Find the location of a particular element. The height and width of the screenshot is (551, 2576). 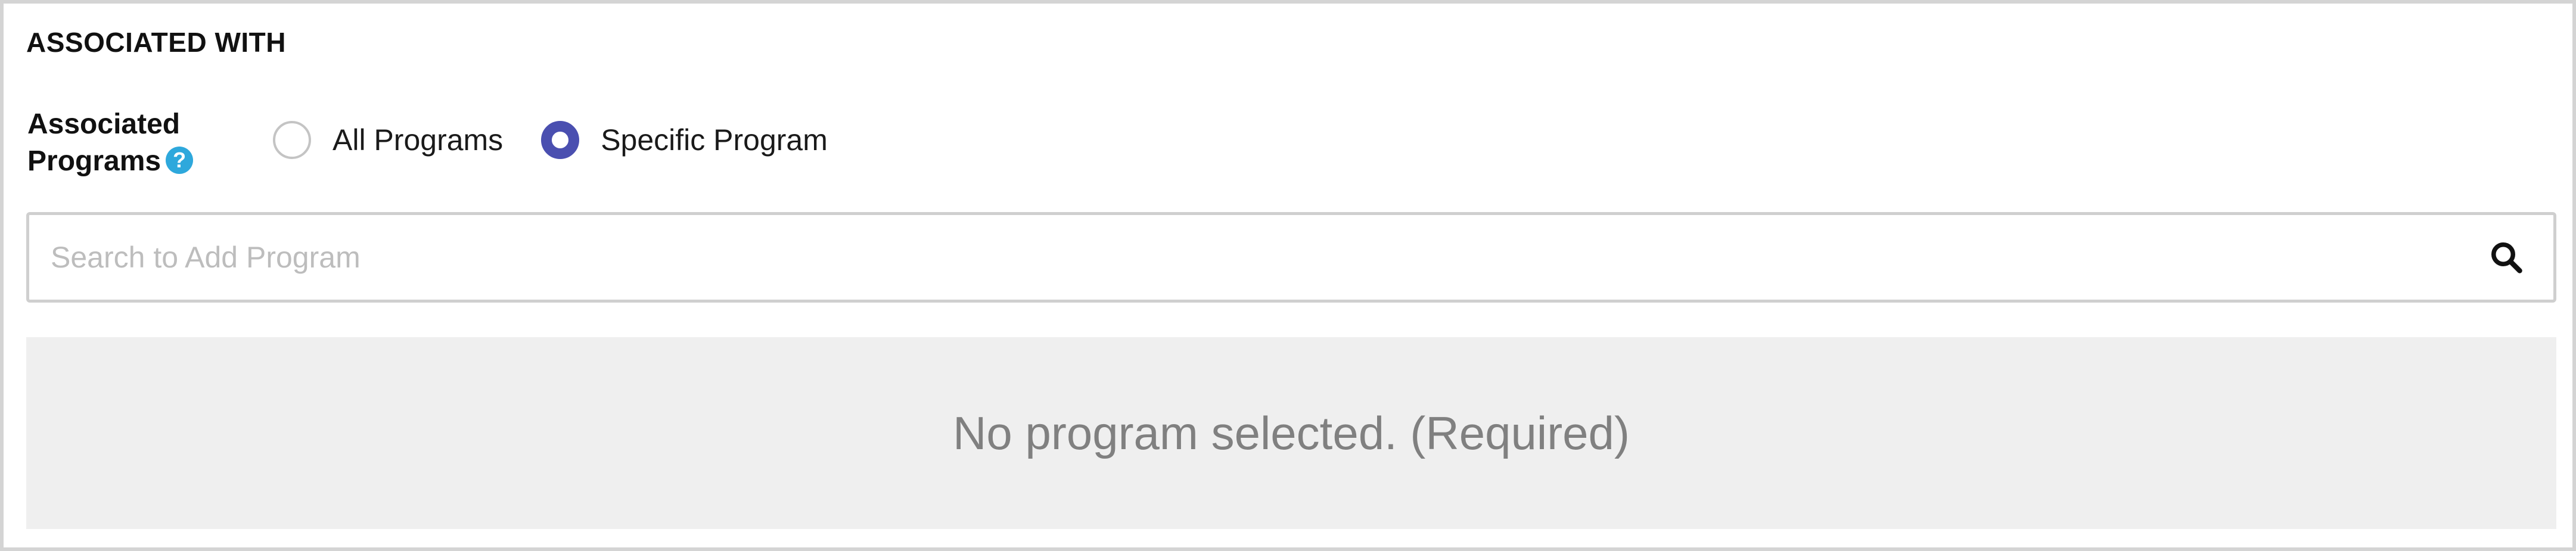

radio-option-specific-program: Specific Program is located at coordinates (685, 140).